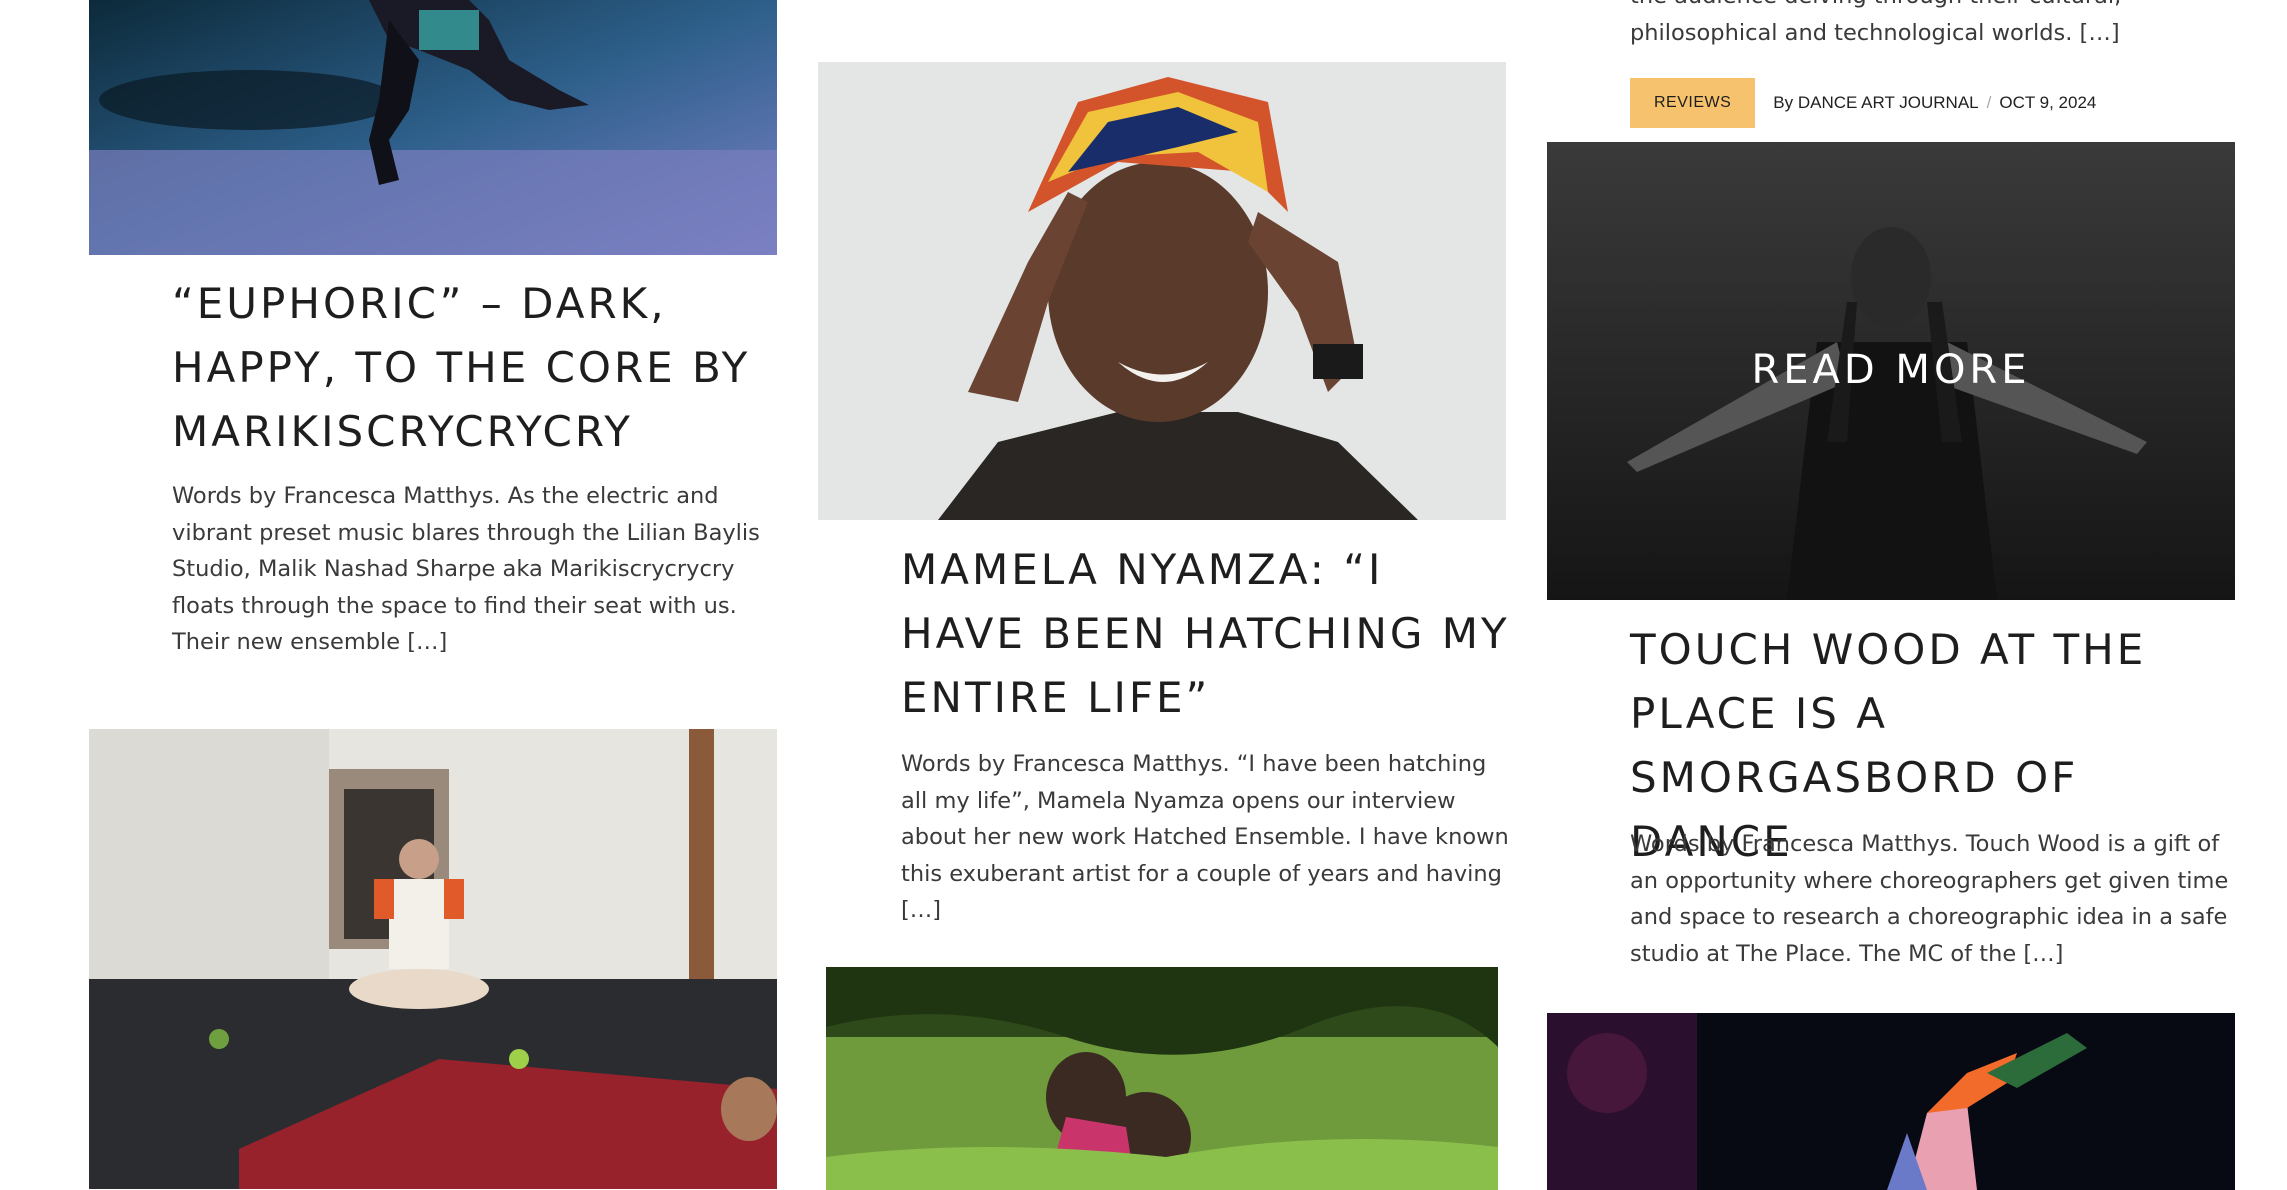 Image resolution: width=2287 pixels, height=1190 pixels. What do you see at coordinates (433, 959) in the screenshot?
I see `post-image-ritual` at bounding box center [433, 959].